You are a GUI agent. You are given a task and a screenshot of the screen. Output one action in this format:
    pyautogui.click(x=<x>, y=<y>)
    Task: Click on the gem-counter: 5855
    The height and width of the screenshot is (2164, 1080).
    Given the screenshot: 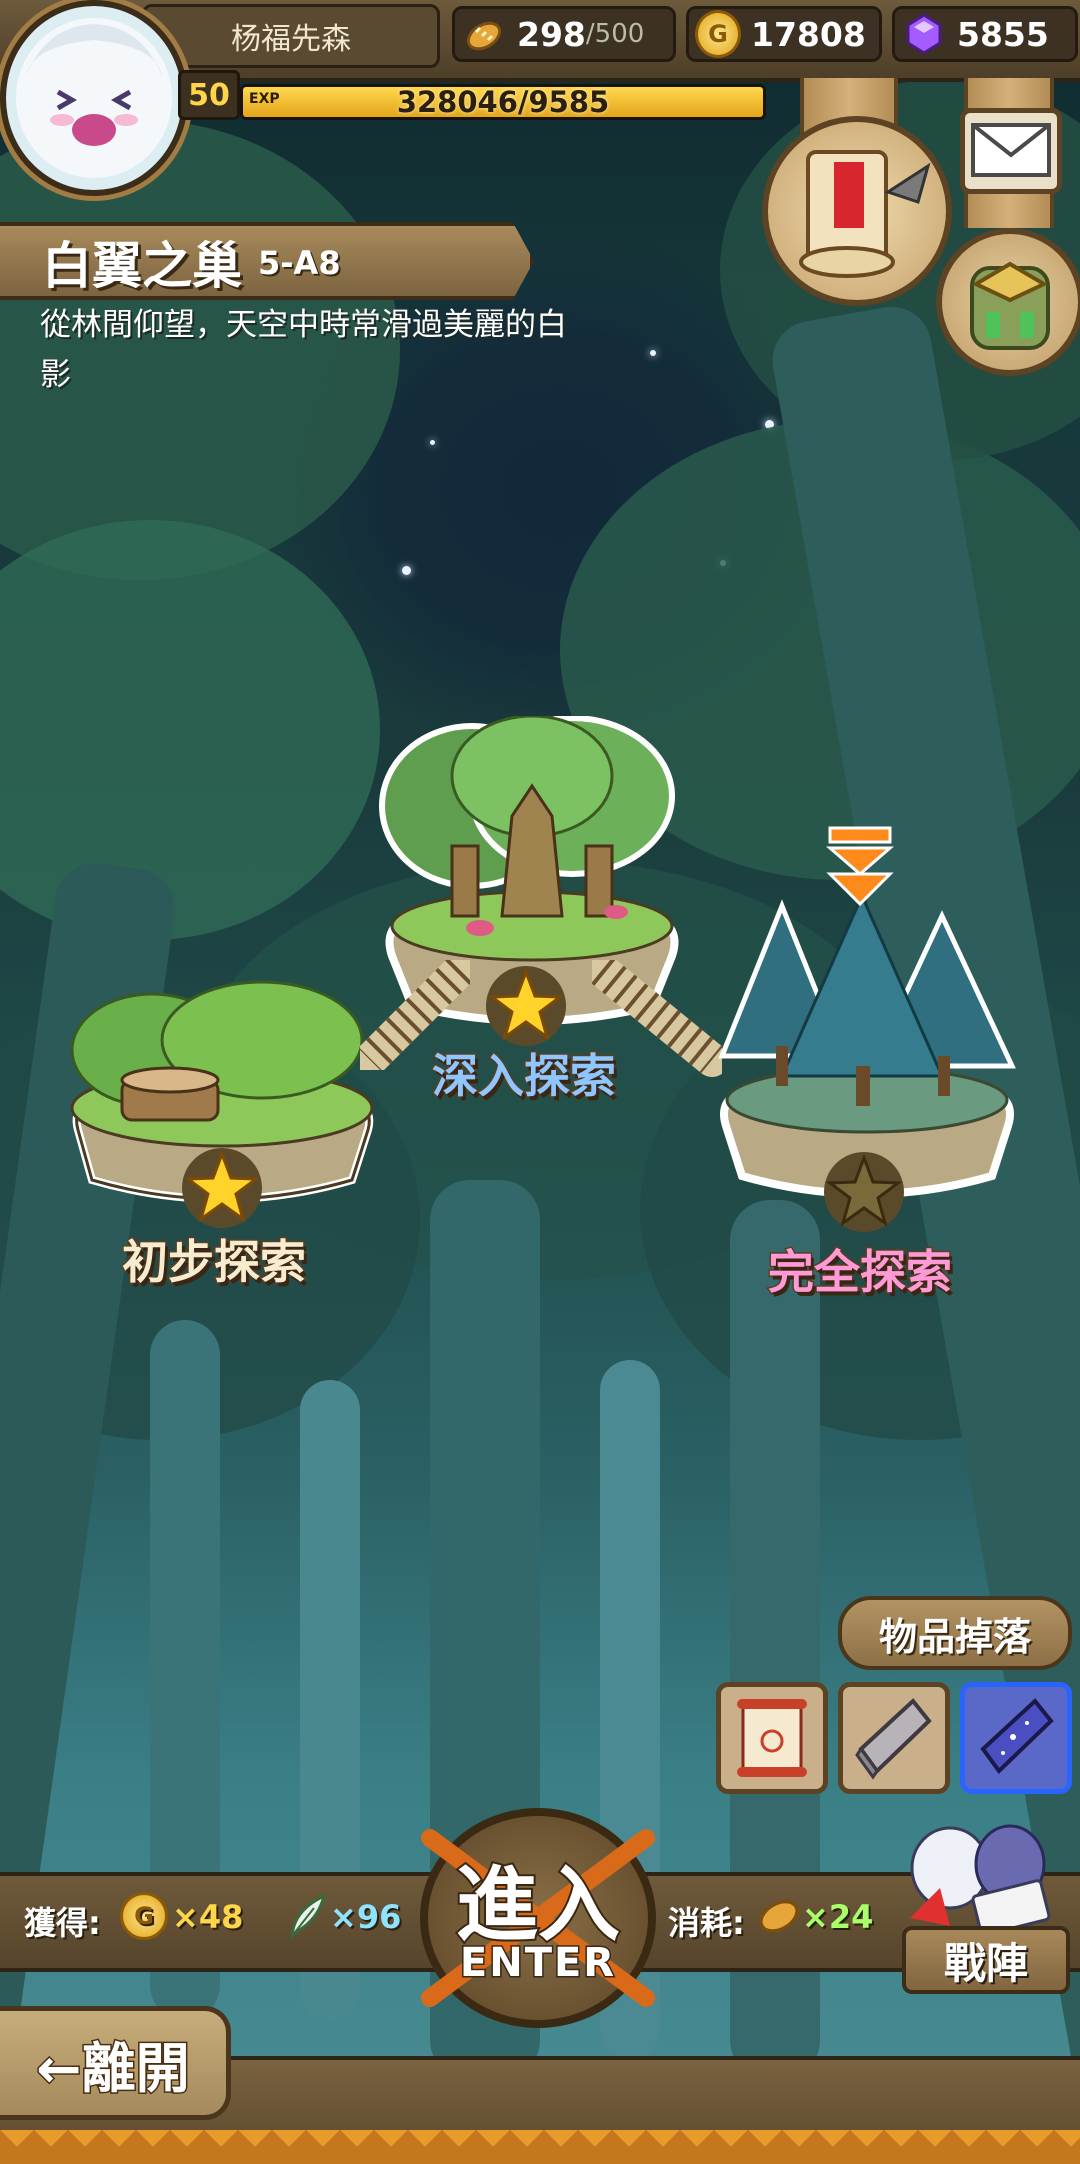 What is the action you would take?
    pyautogui.click(x=985, y=34)
    